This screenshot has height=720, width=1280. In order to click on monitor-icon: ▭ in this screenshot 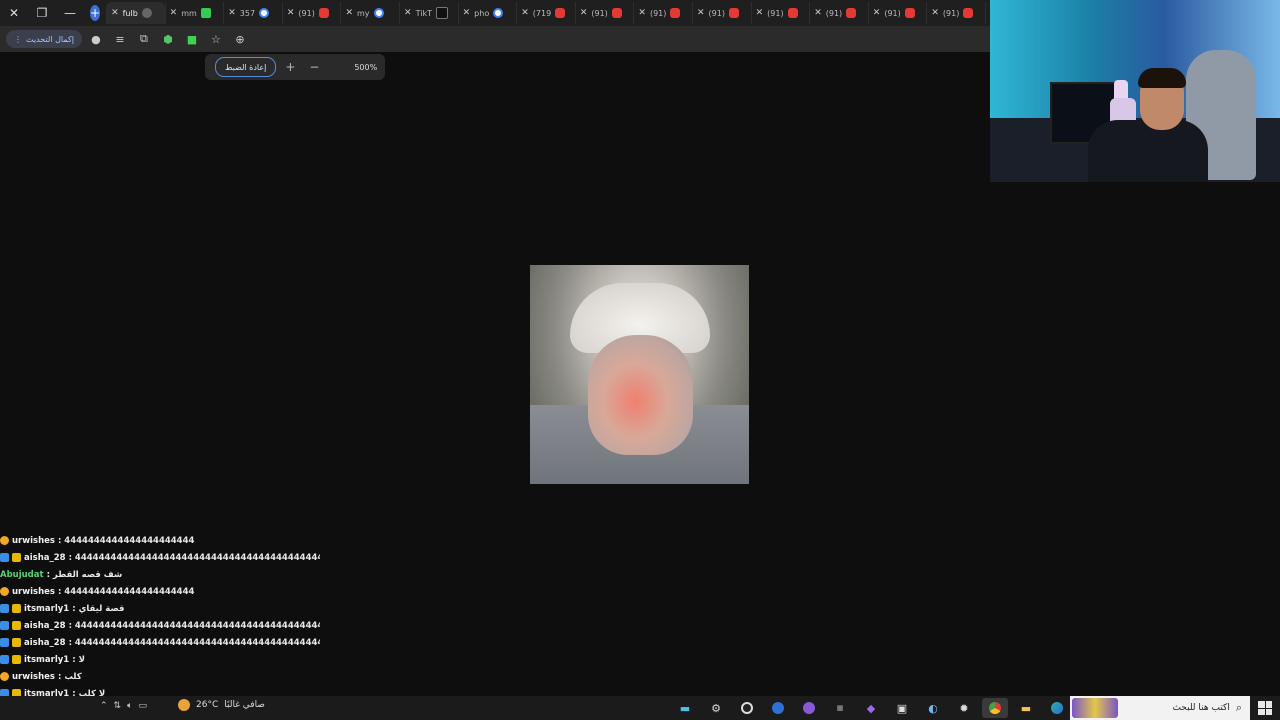, I will do `click(143, 706)`.